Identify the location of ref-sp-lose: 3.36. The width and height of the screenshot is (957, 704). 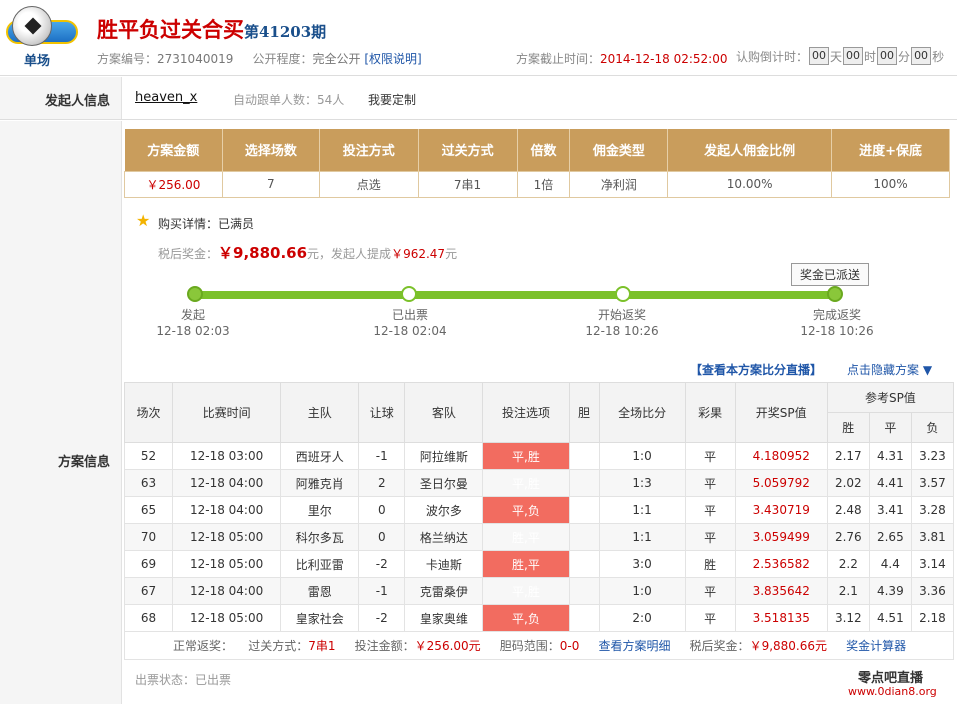
(932, 591).